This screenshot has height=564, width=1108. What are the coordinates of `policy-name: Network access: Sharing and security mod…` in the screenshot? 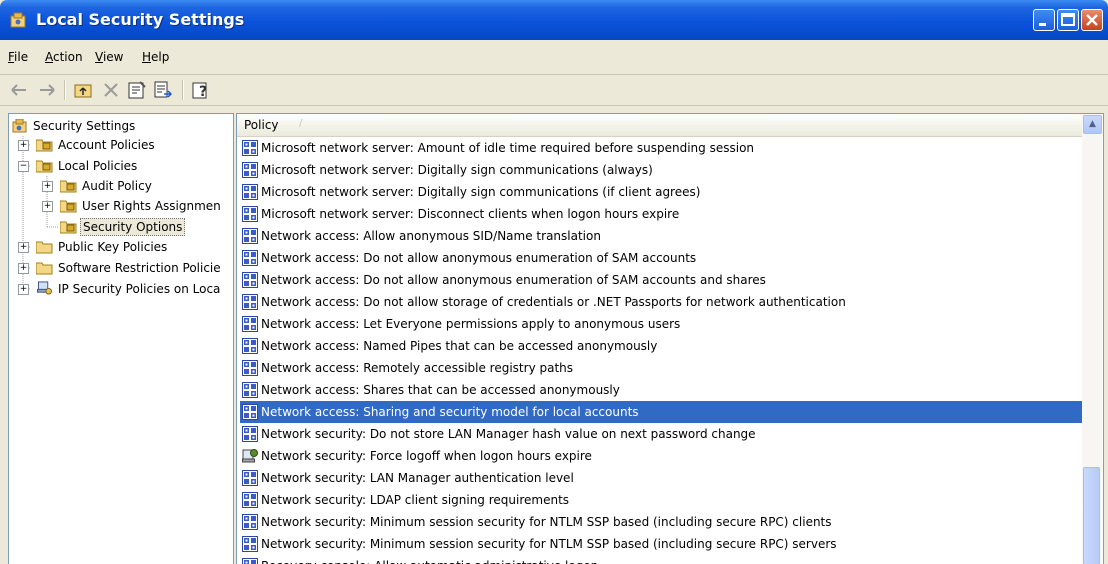 It's located at (450, 412).